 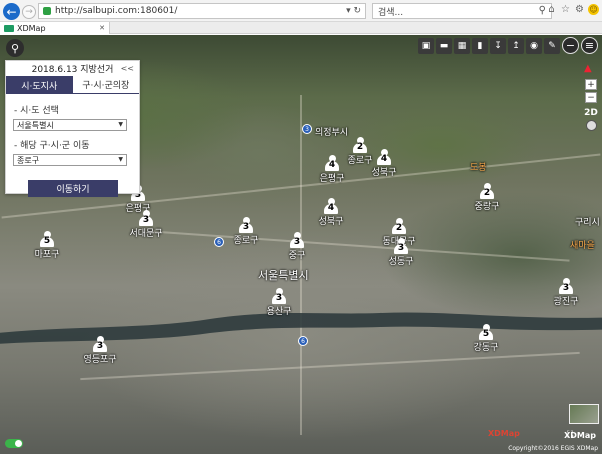 What do you see at coordinates (28, 160) in the screenshot?
I see `district-value: 종로구` at bounding box center [28, 160].